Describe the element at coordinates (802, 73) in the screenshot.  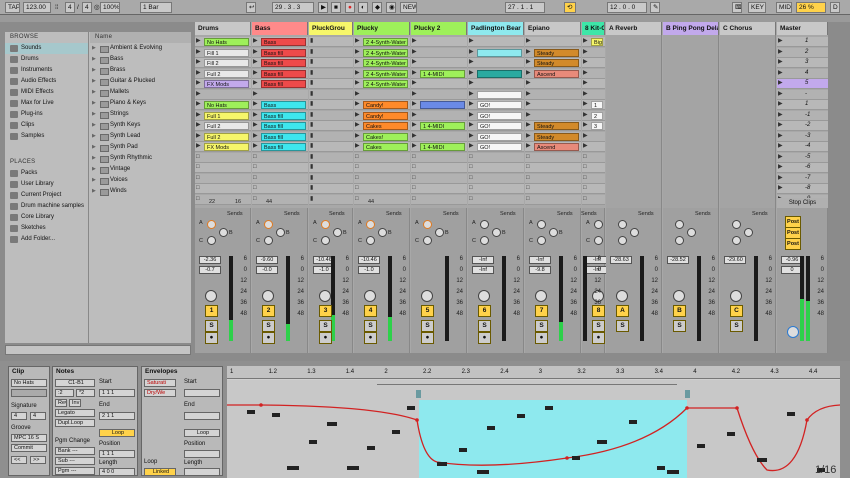
I see `scene-slot: ▶ 4` at that location.